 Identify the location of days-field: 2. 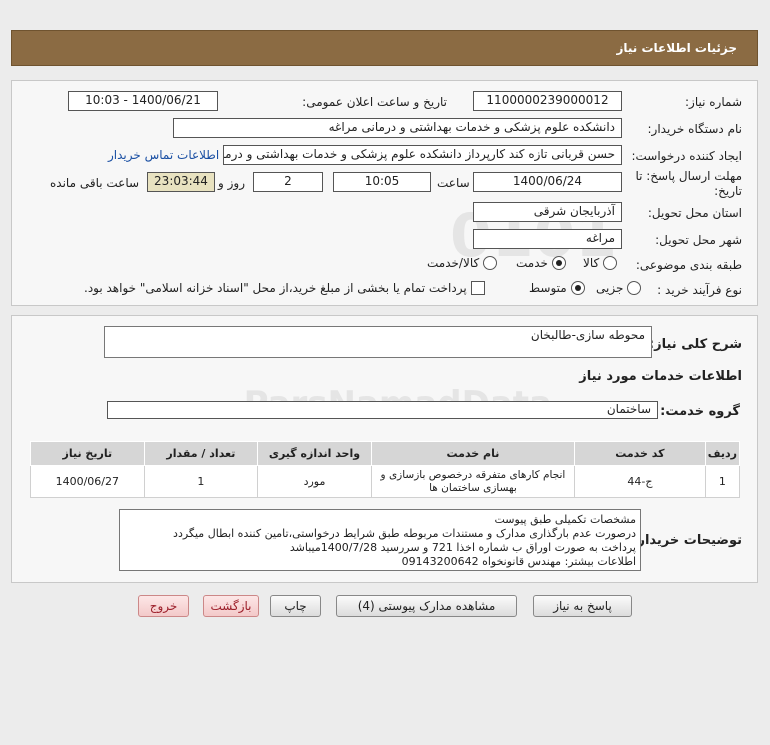
(288, 182).